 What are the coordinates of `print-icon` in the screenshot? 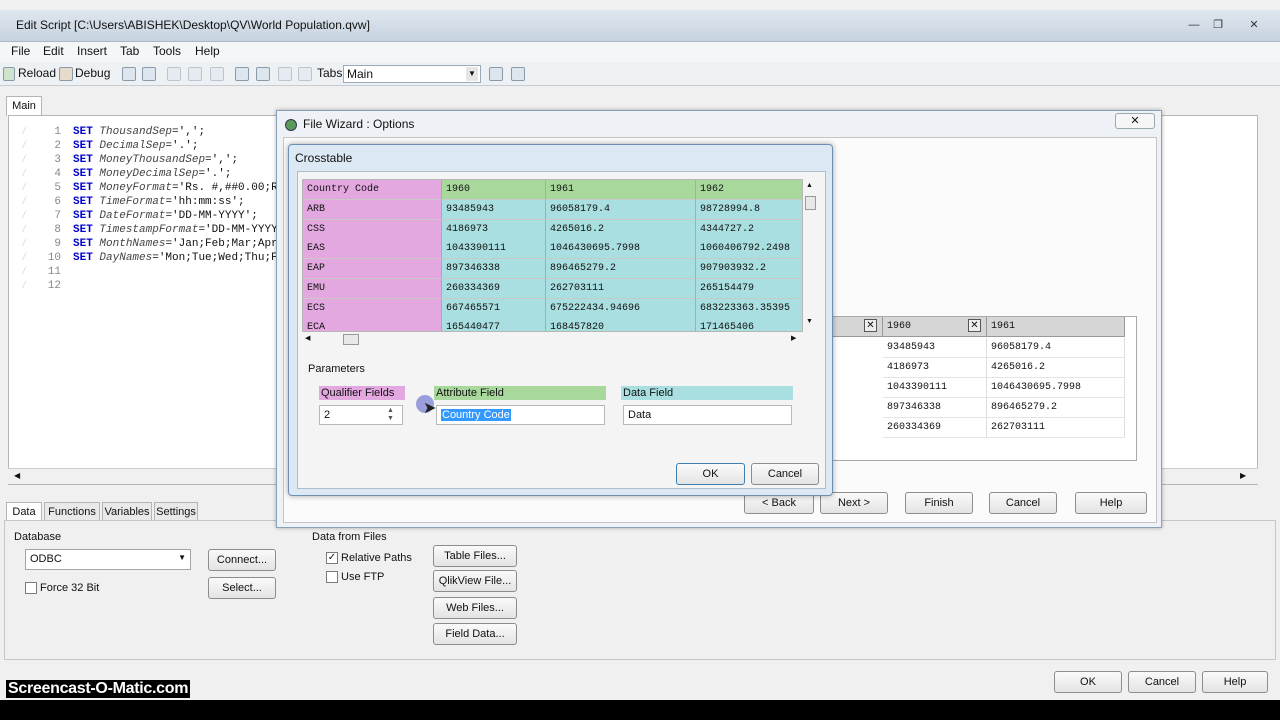 It's located at (149, 74).